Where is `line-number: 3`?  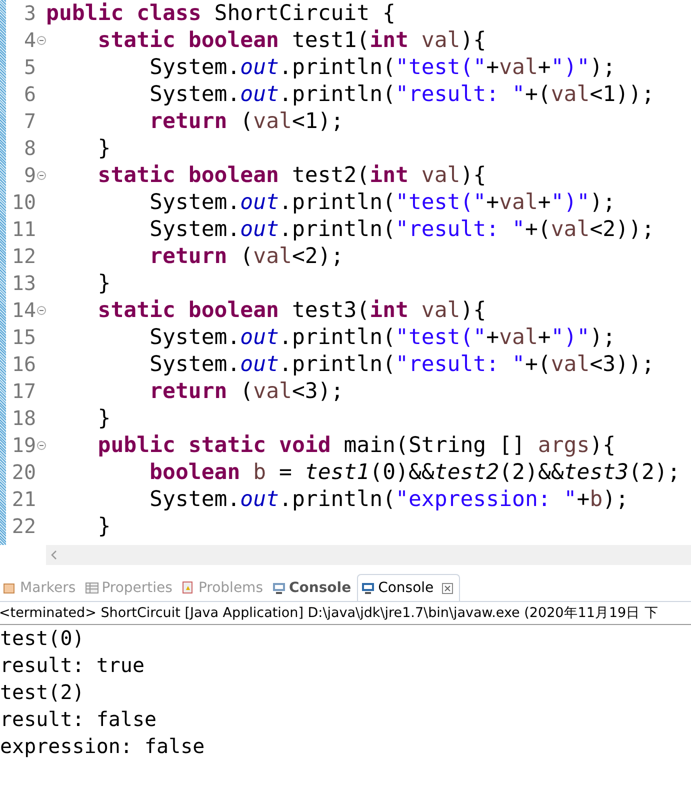 line-number: 3 is located at coordinates (30, 13).